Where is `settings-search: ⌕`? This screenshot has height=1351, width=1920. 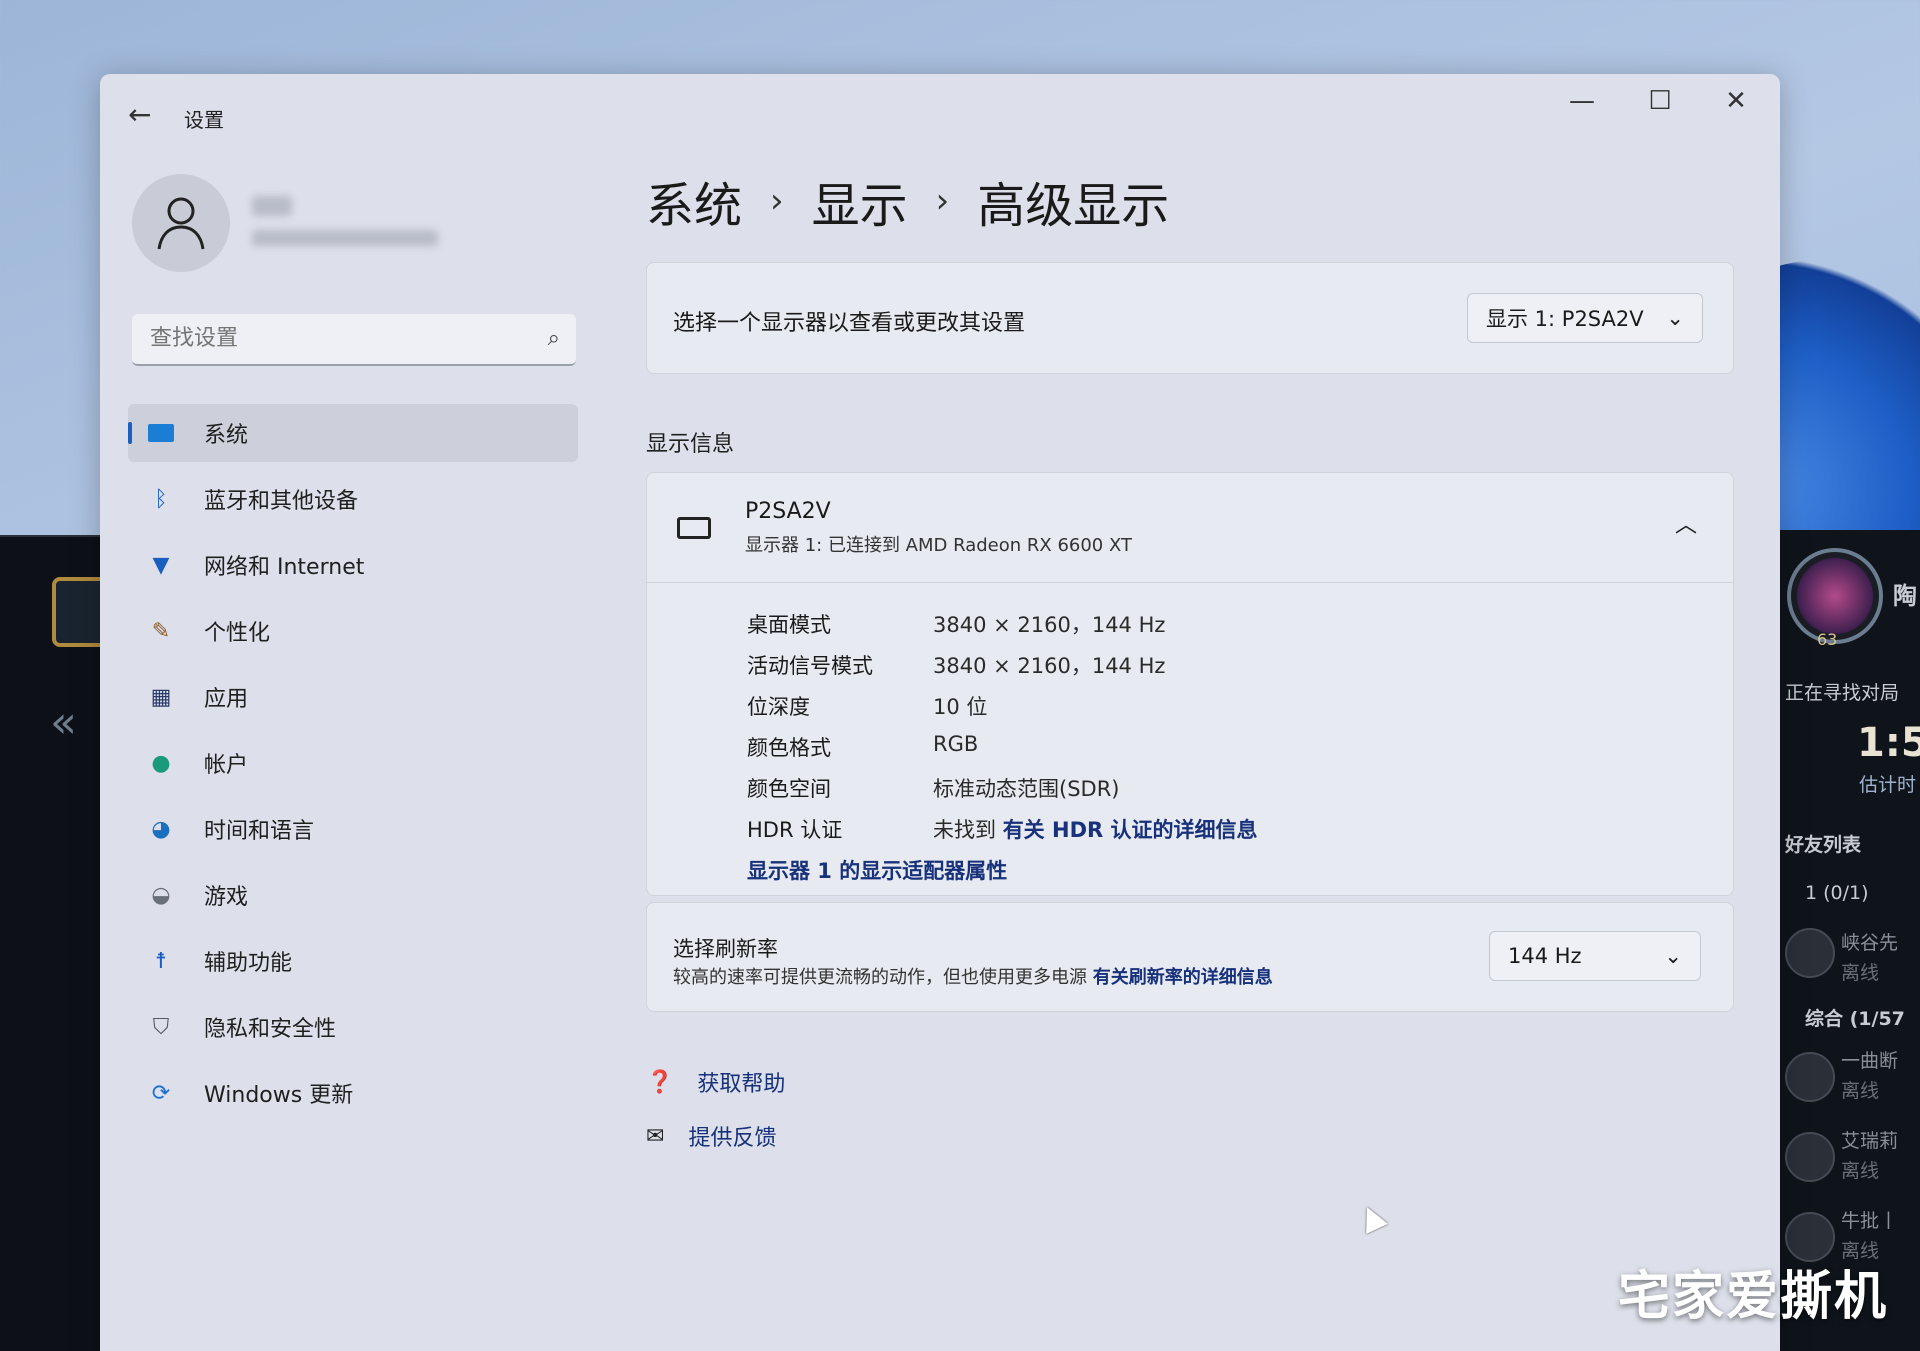
settings-search: ⌕ is located at coordinates (354, 340).